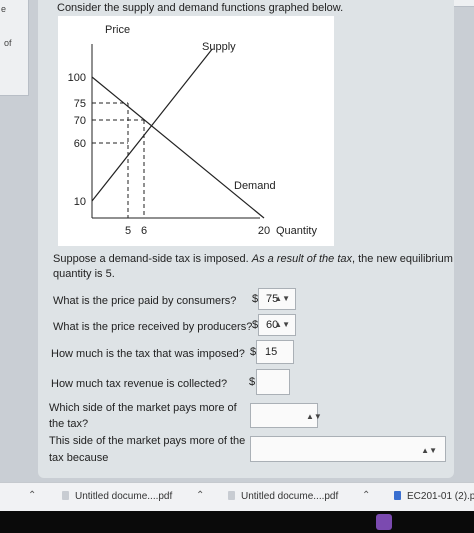 Image resolution: width=474 pixels, height=533 pixels. I want to click on y-tick-label: 60, so click(80, 144).